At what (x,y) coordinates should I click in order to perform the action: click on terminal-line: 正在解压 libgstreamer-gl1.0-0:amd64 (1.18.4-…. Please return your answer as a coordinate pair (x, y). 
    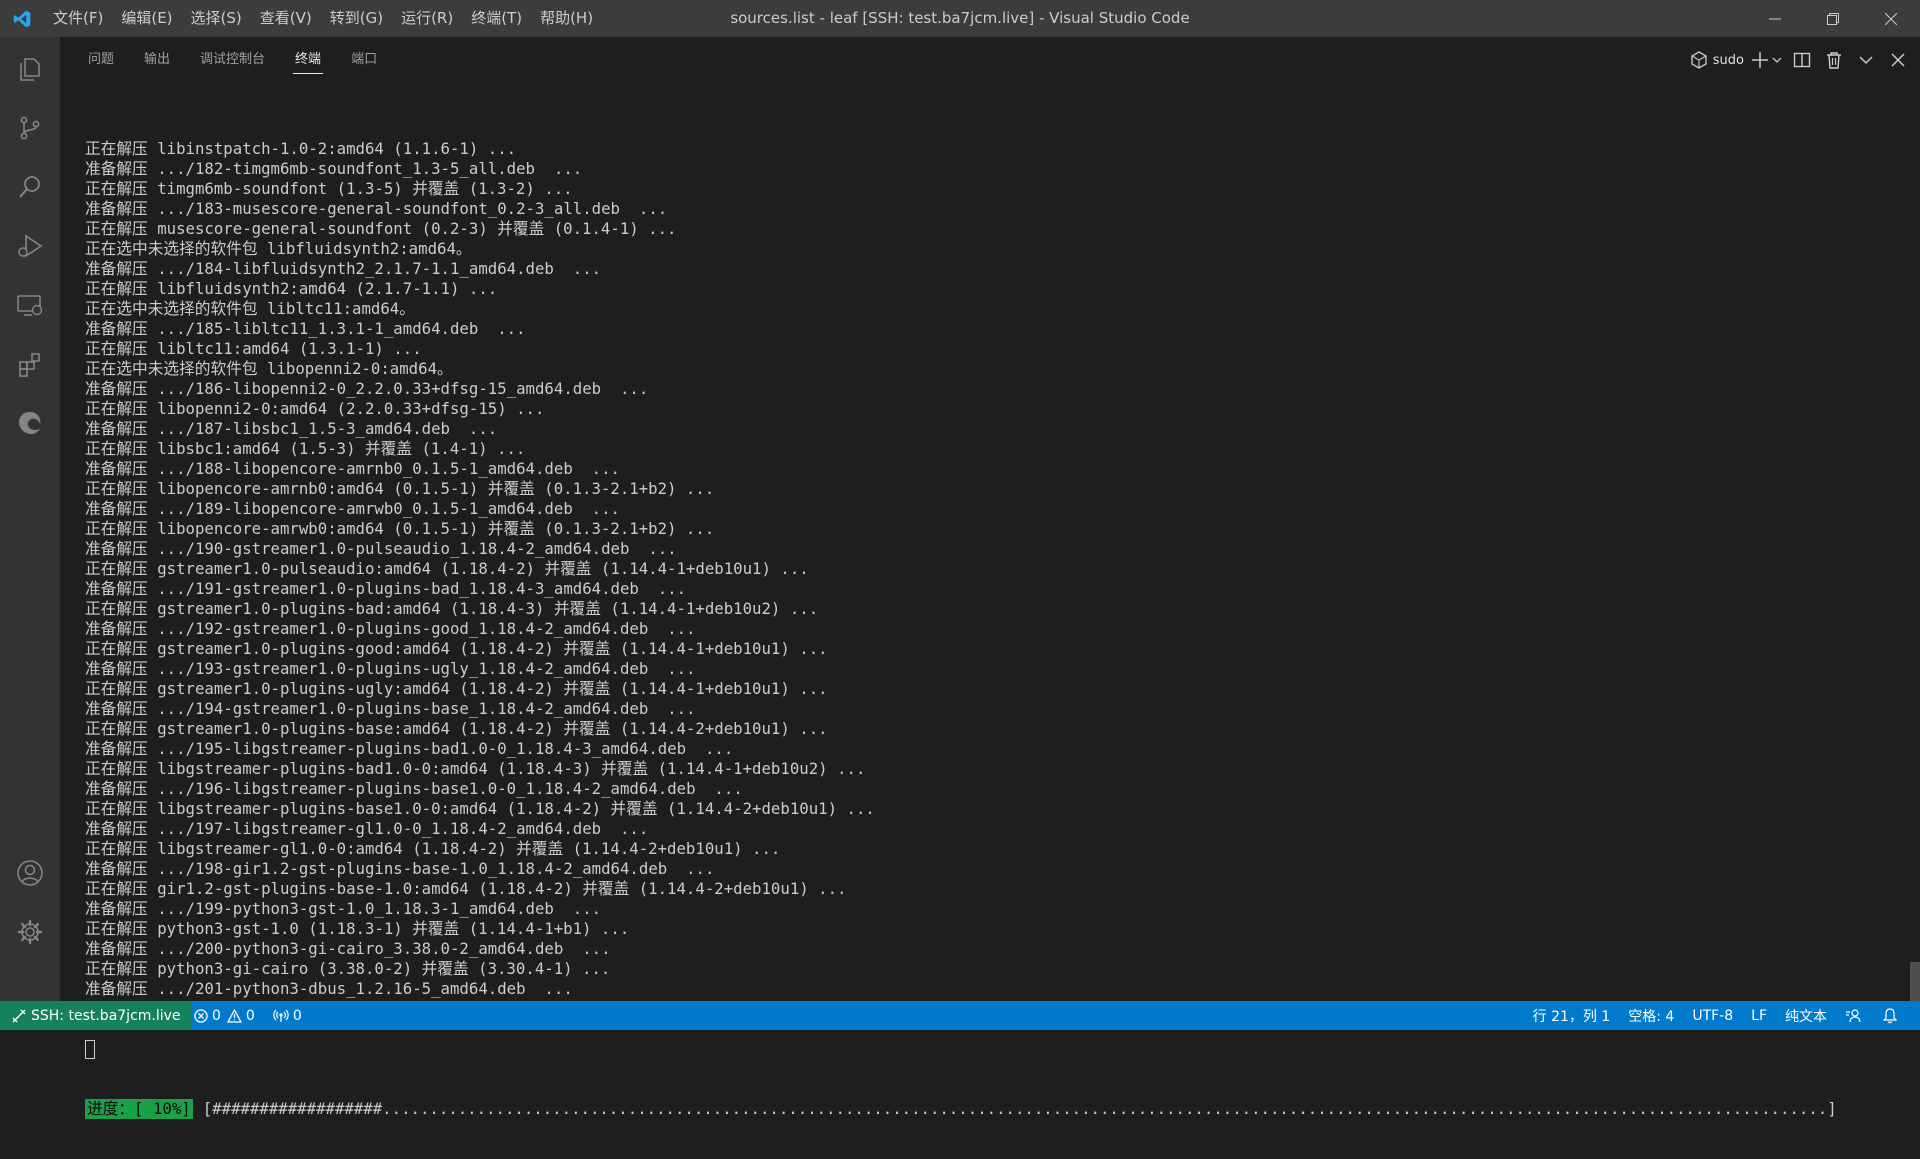
    Looking at the image, I should click on (433, 848).